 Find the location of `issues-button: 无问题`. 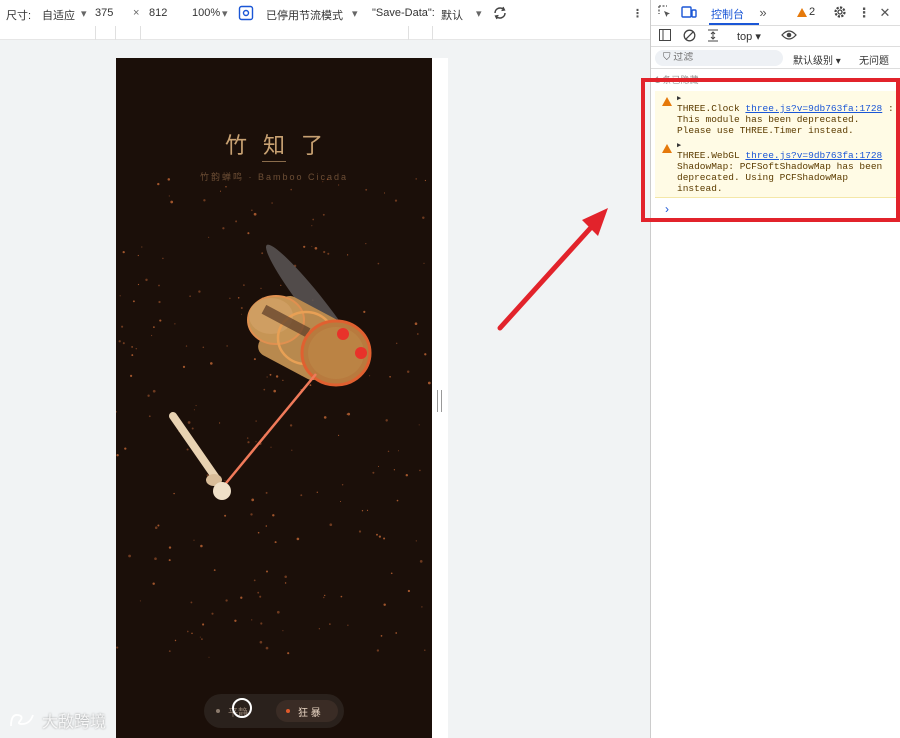

issues-button: 无问题 is located at coordinates (874, 59).